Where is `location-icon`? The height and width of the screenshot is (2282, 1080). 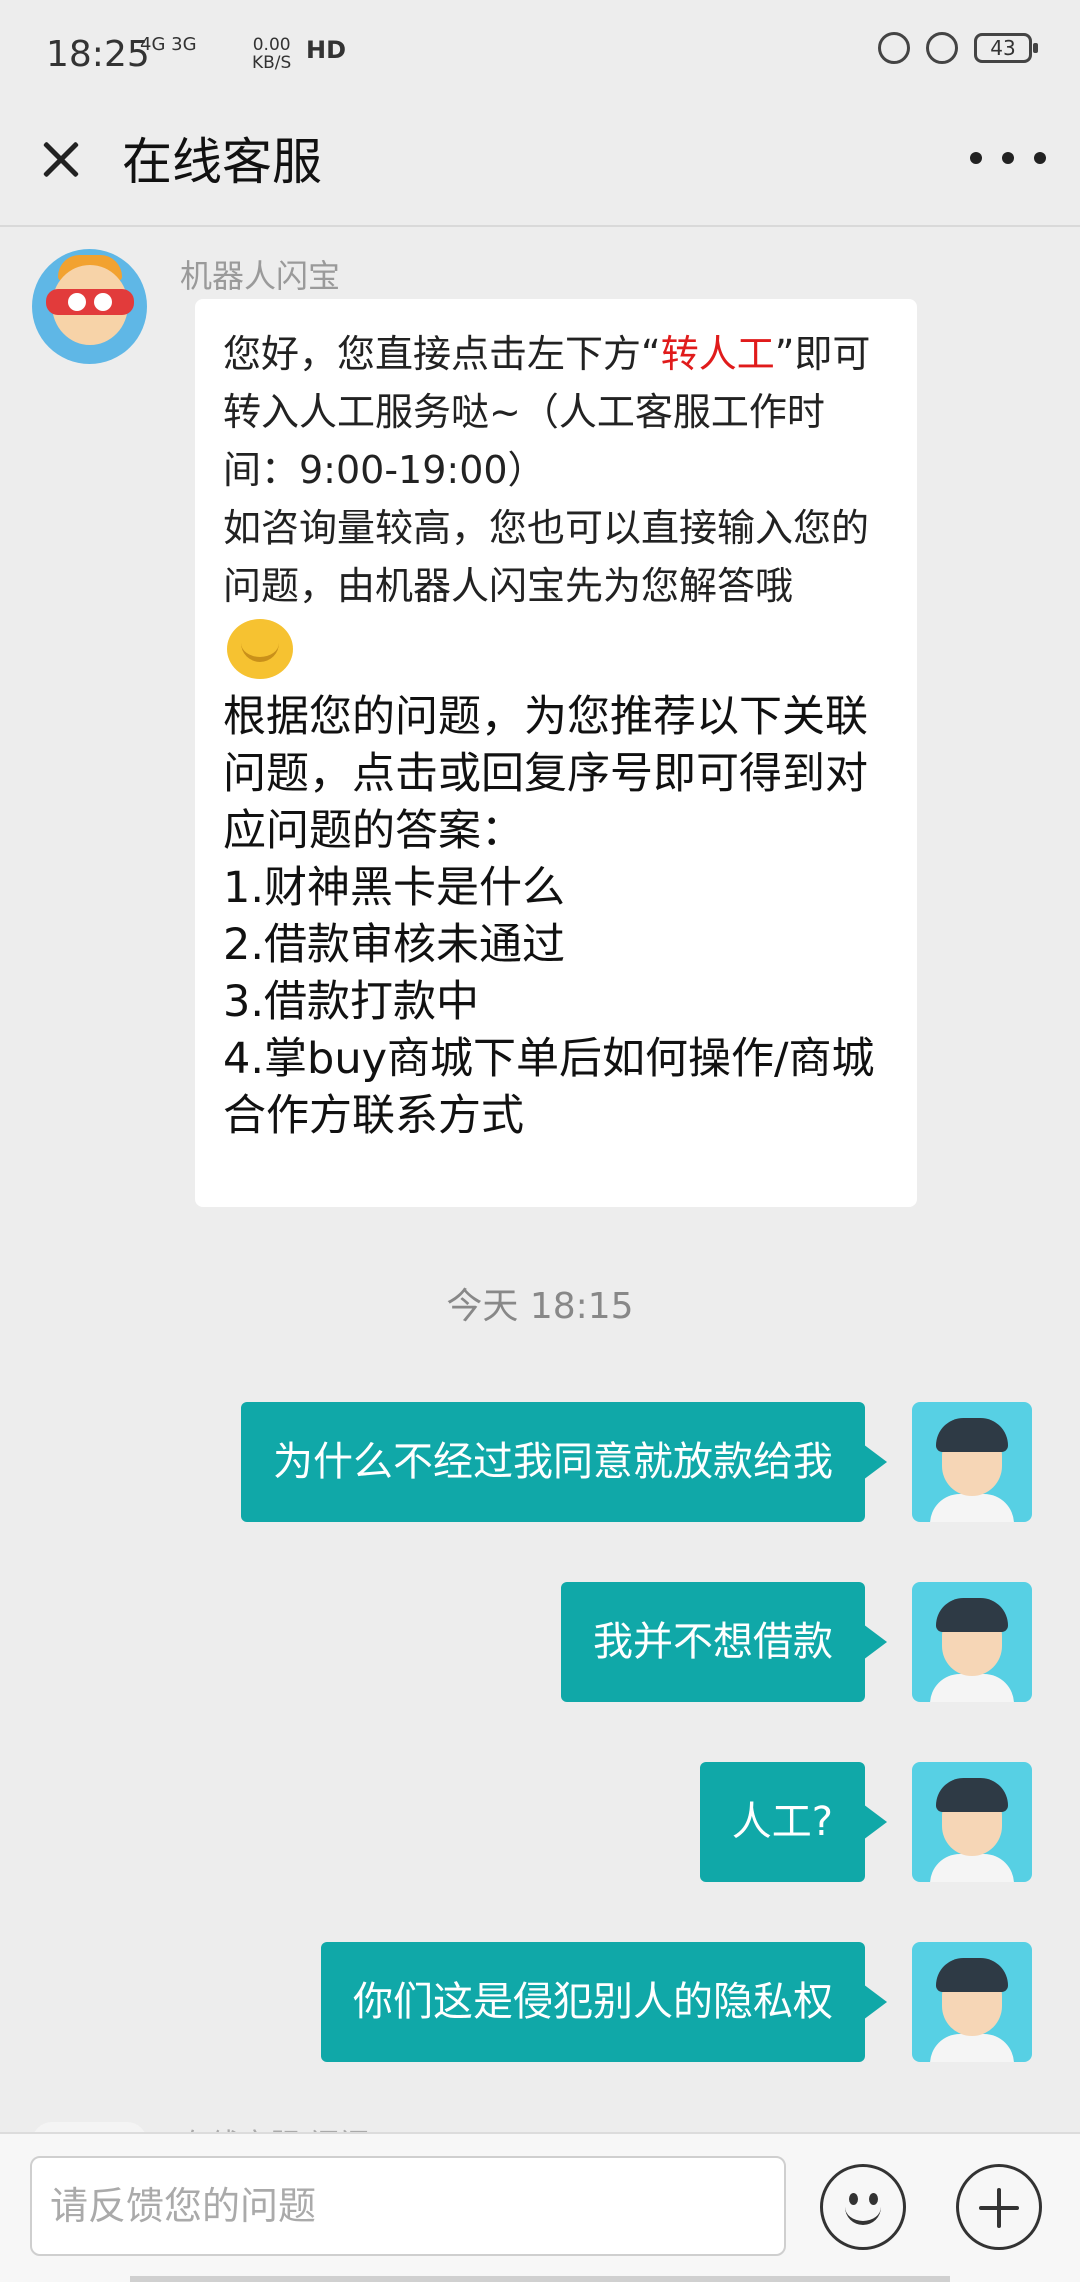
location-icon is located at coordinates (942, 48).